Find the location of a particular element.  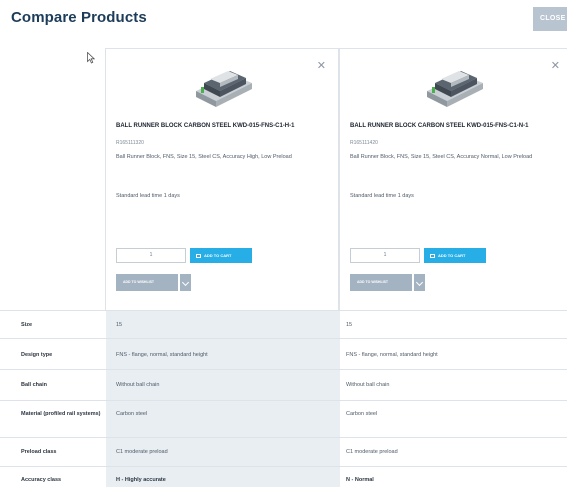

mouse-cursor-icon is located at coordinates (91, 58).